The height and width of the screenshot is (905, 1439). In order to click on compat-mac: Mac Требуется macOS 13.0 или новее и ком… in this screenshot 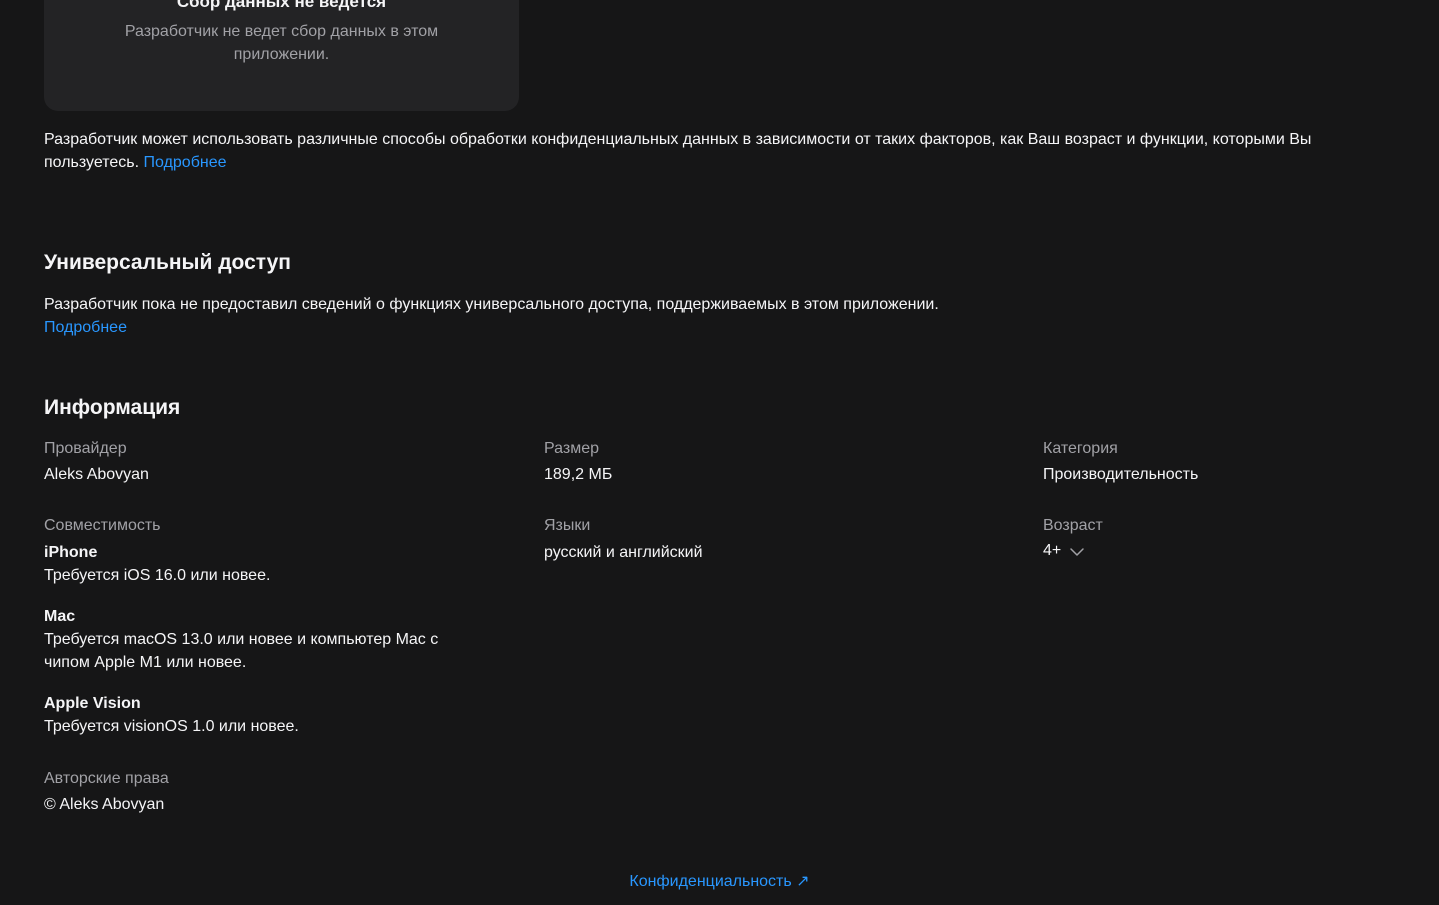, I will do `click(251, 640)`.